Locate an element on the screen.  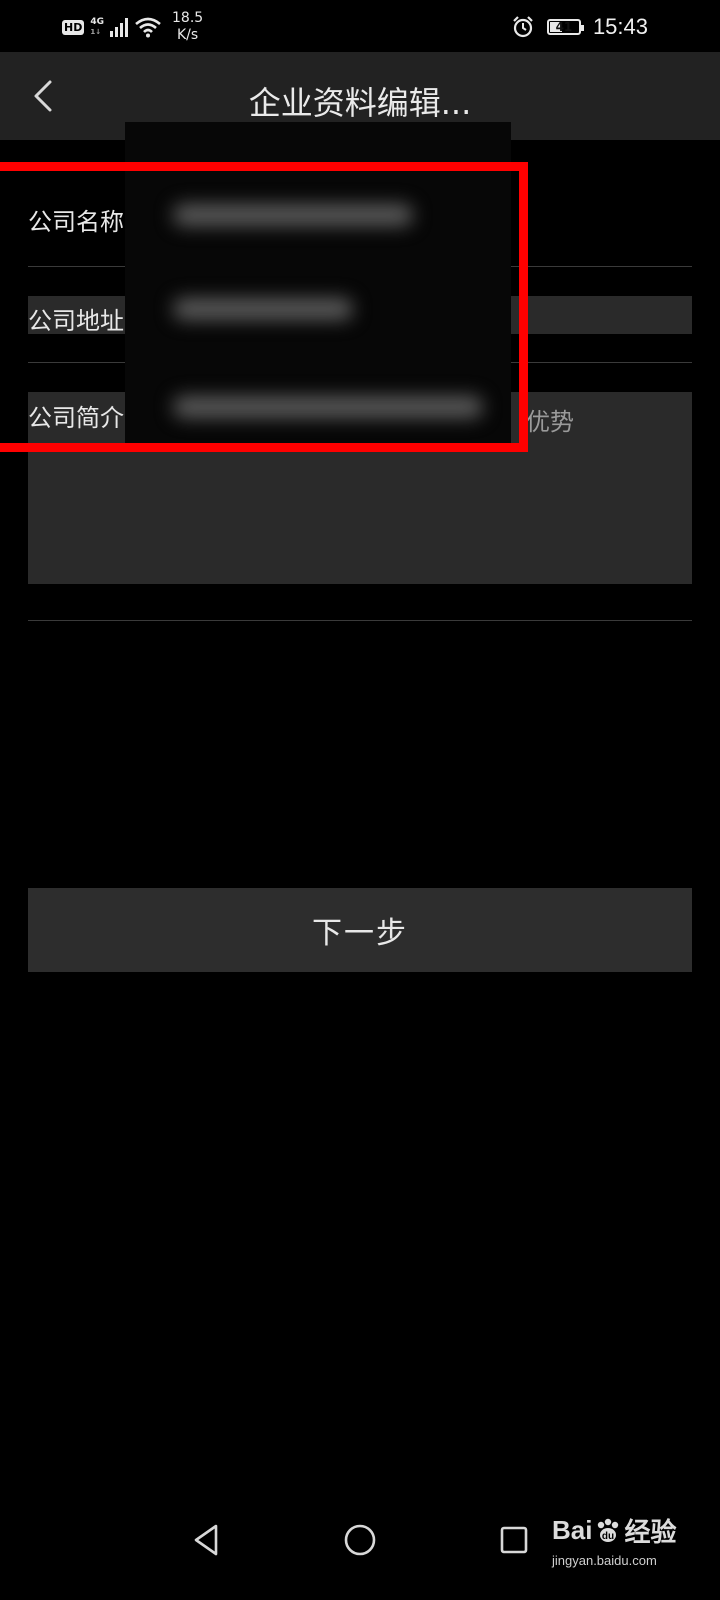
network-sub-label: 1↓ is located at coordinates (96, 32).